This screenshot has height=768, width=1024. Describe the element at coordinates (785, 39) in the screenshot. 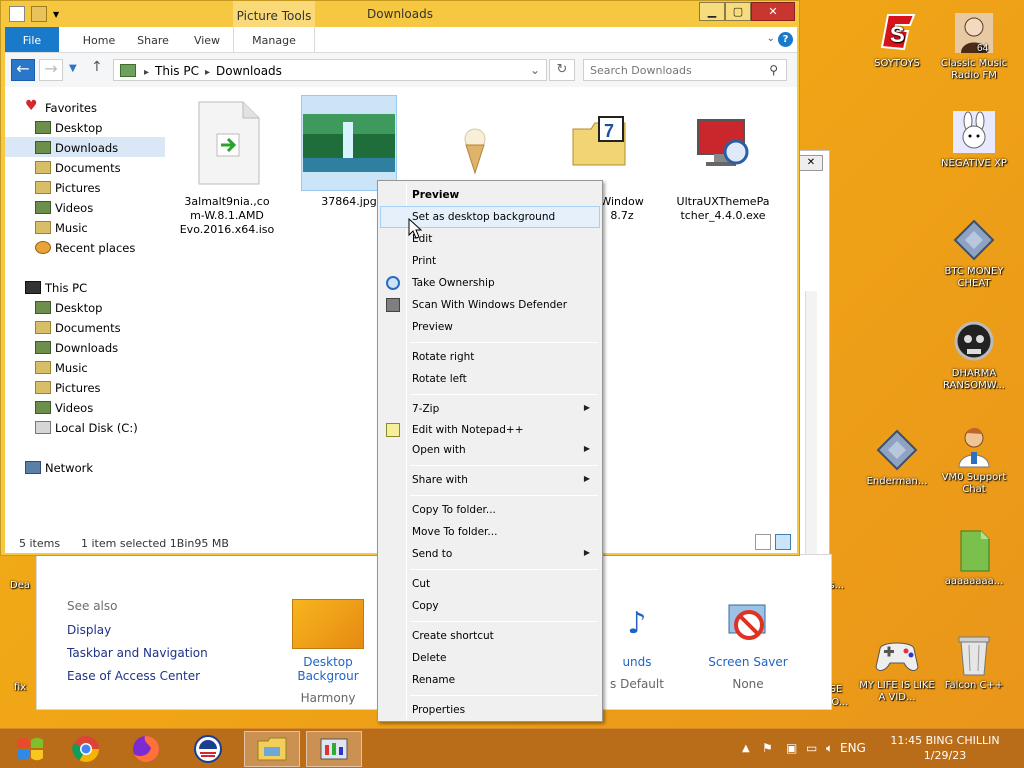

I see `help-icon: ?` at that location.